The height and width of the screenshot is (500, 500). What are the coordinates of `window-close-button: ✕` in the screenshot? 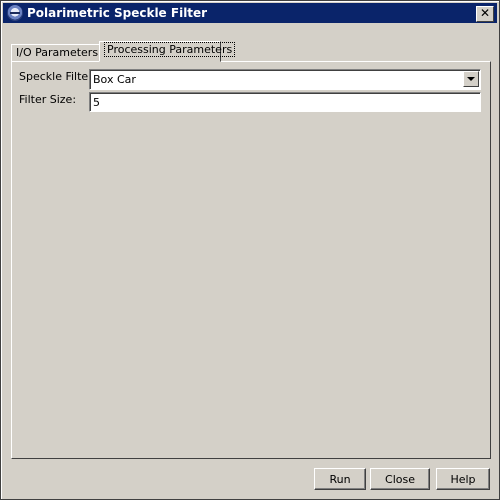 It's located at (485, 14).